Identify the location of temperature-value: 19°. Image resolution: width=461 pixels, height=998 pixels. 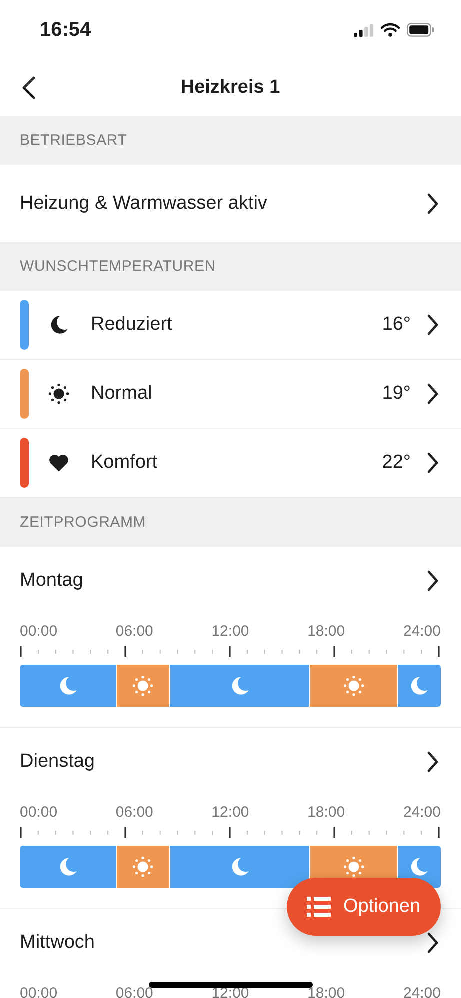
(396, 394).